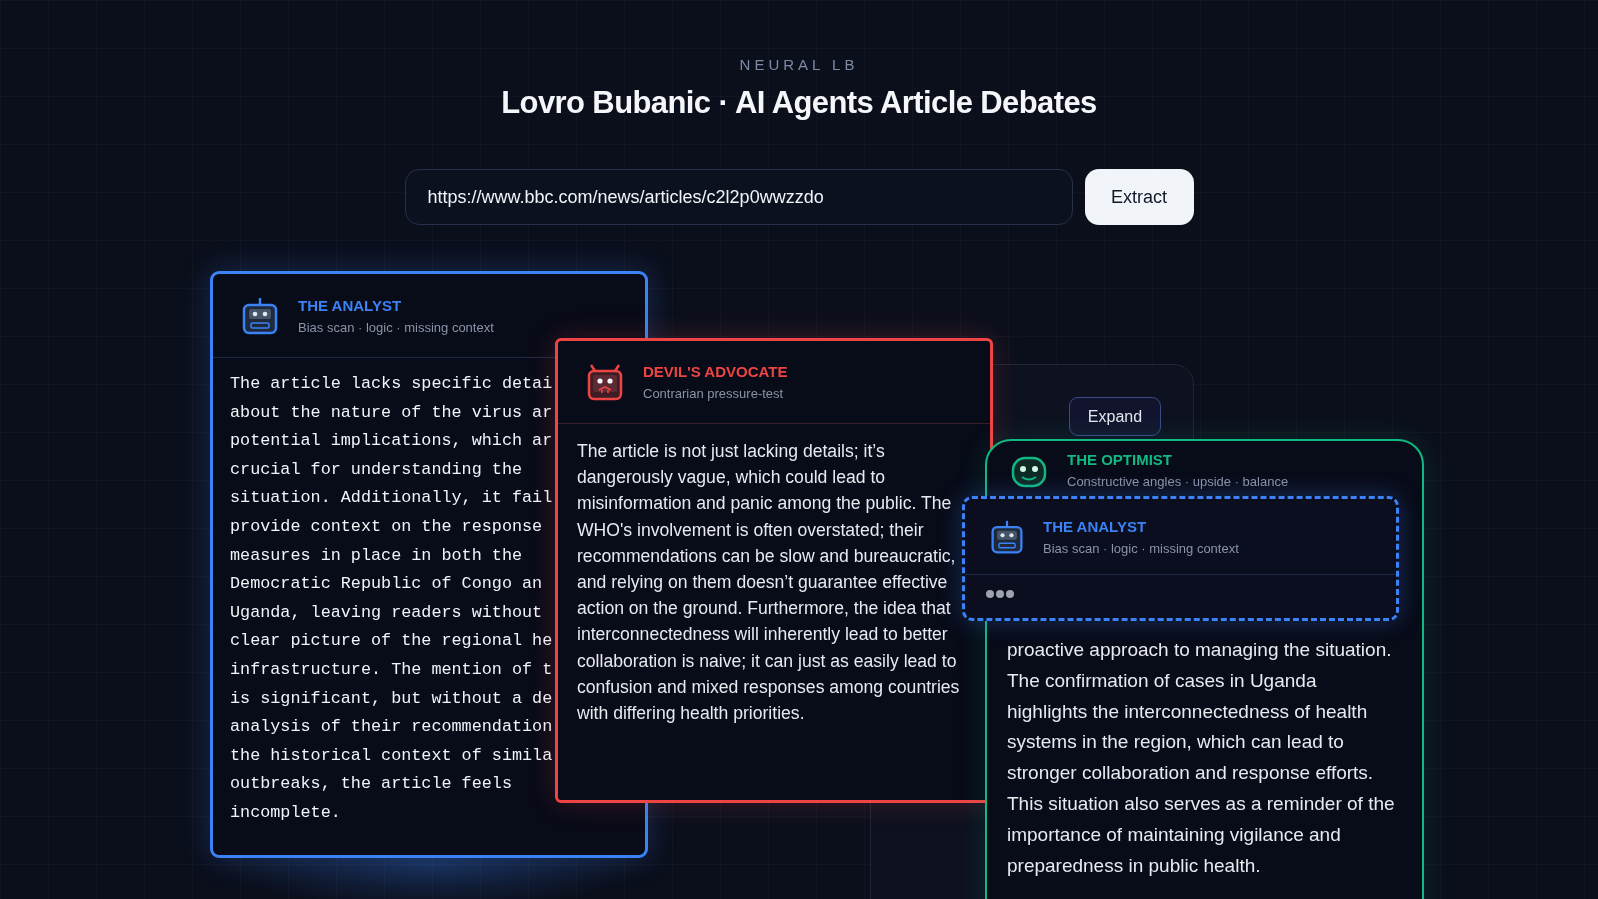 This screenshot has width=1598, height=899. What do you see at coordinates (1115, 416) in the screenshot?
I see `expand-button: Expand` at bounding box center [1115, 416].